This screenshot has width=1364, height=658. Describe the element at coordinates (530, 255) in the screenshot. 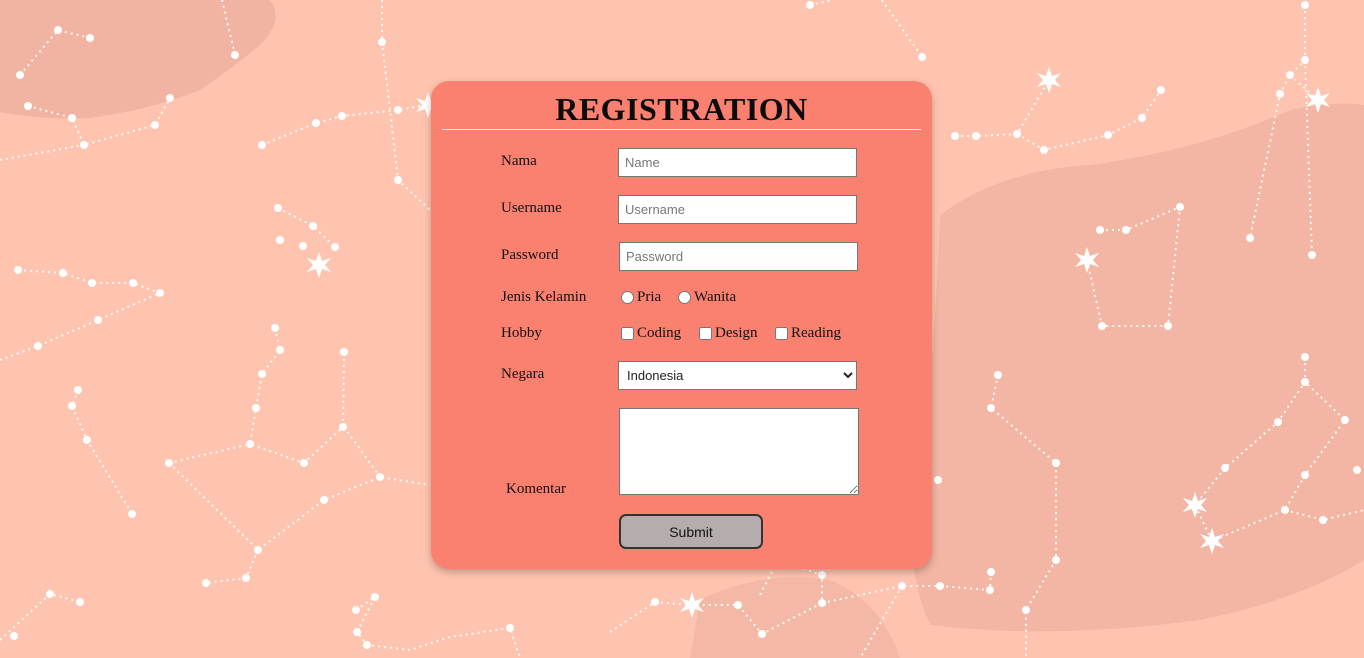

I see `password-label: Password` at that location.